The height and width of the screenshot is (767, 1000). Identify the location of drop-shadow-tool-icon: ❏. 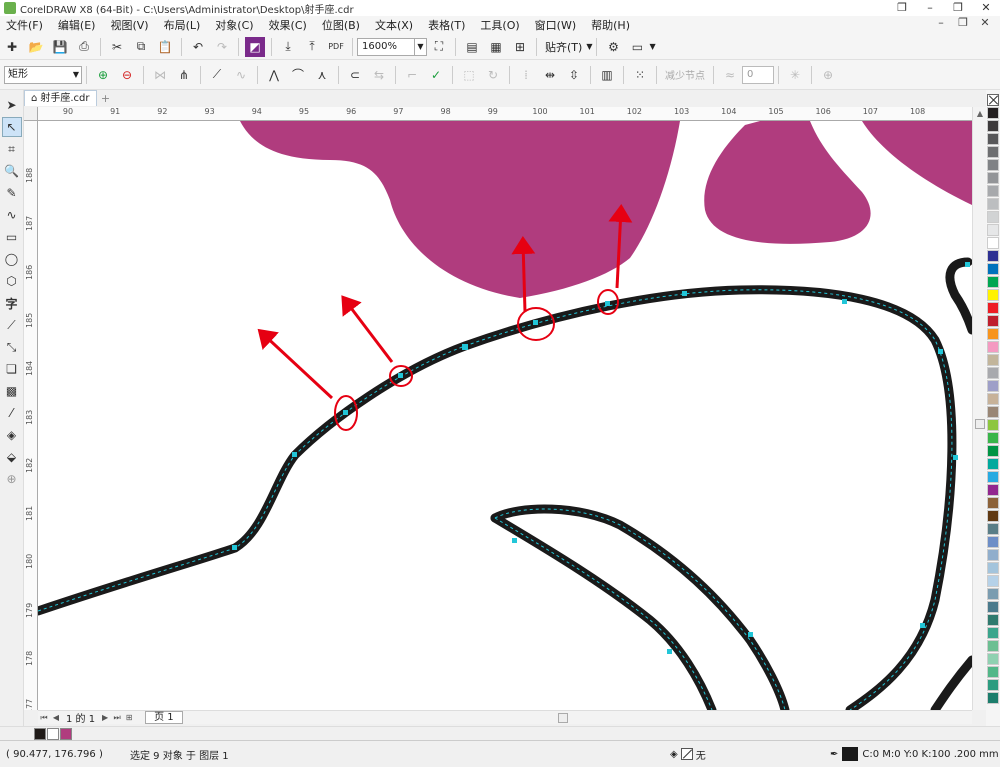
(12, 369).